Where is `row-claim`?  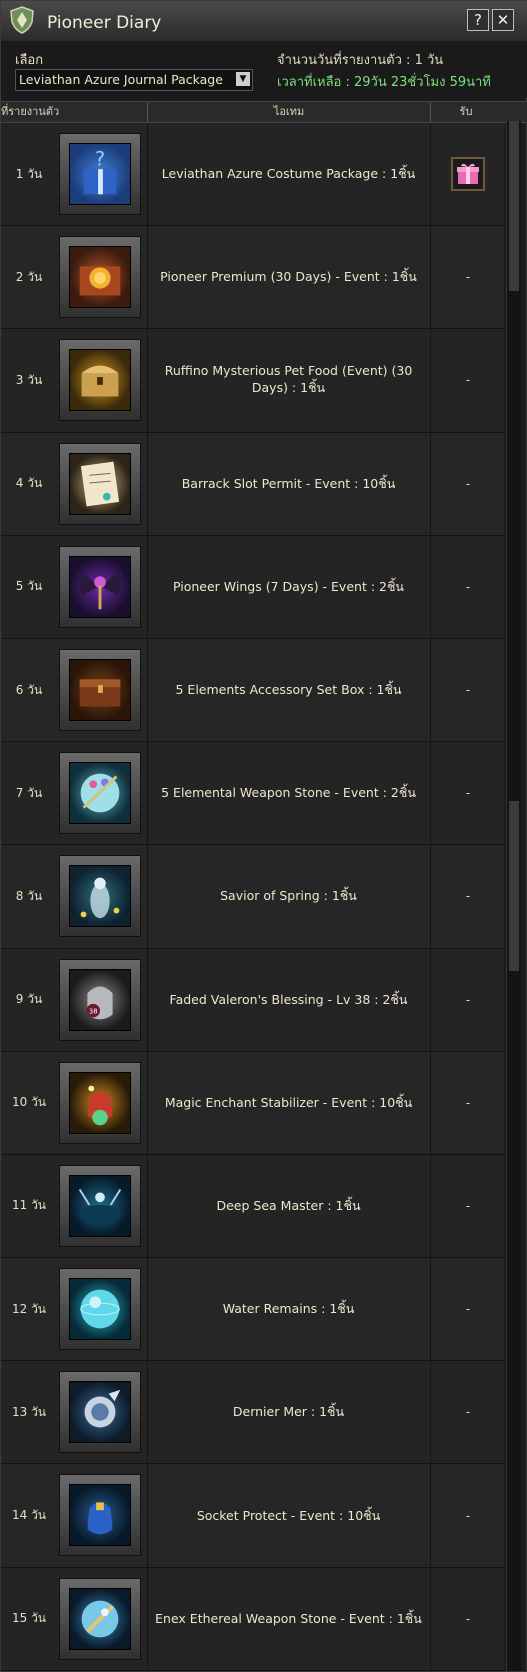
row-claim is located at coordinates (467, 174).